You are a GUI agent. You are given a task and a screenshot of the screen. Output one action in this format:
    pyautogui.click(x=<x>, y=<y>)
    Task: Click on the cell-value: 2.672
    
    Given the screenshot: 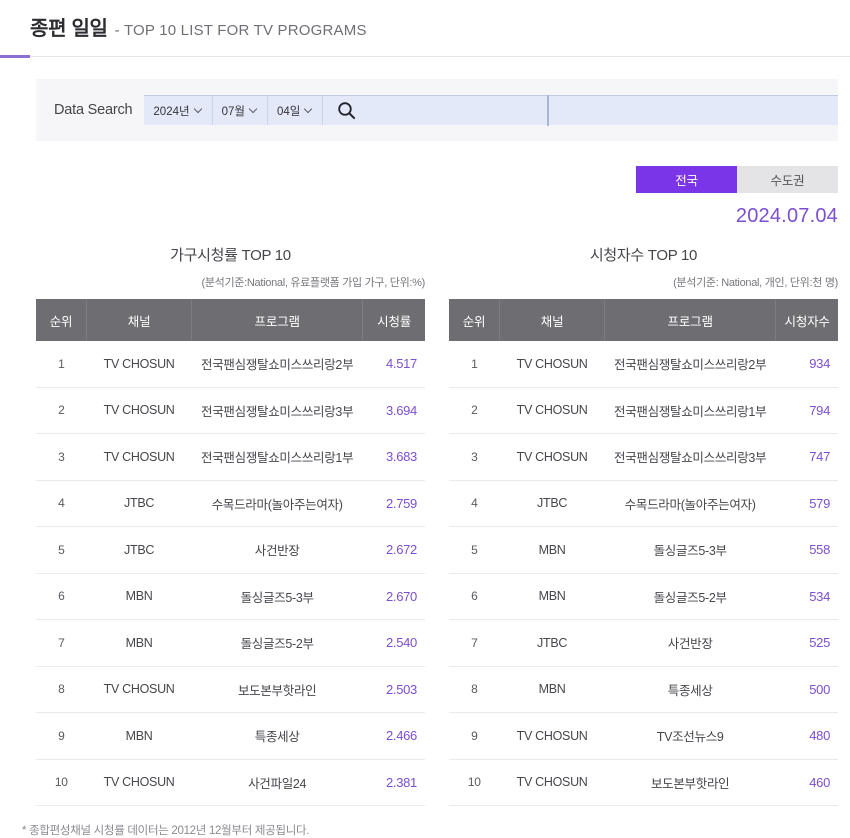 What is the action you would take?
    pyautogui.click(x=393, y=550)
    